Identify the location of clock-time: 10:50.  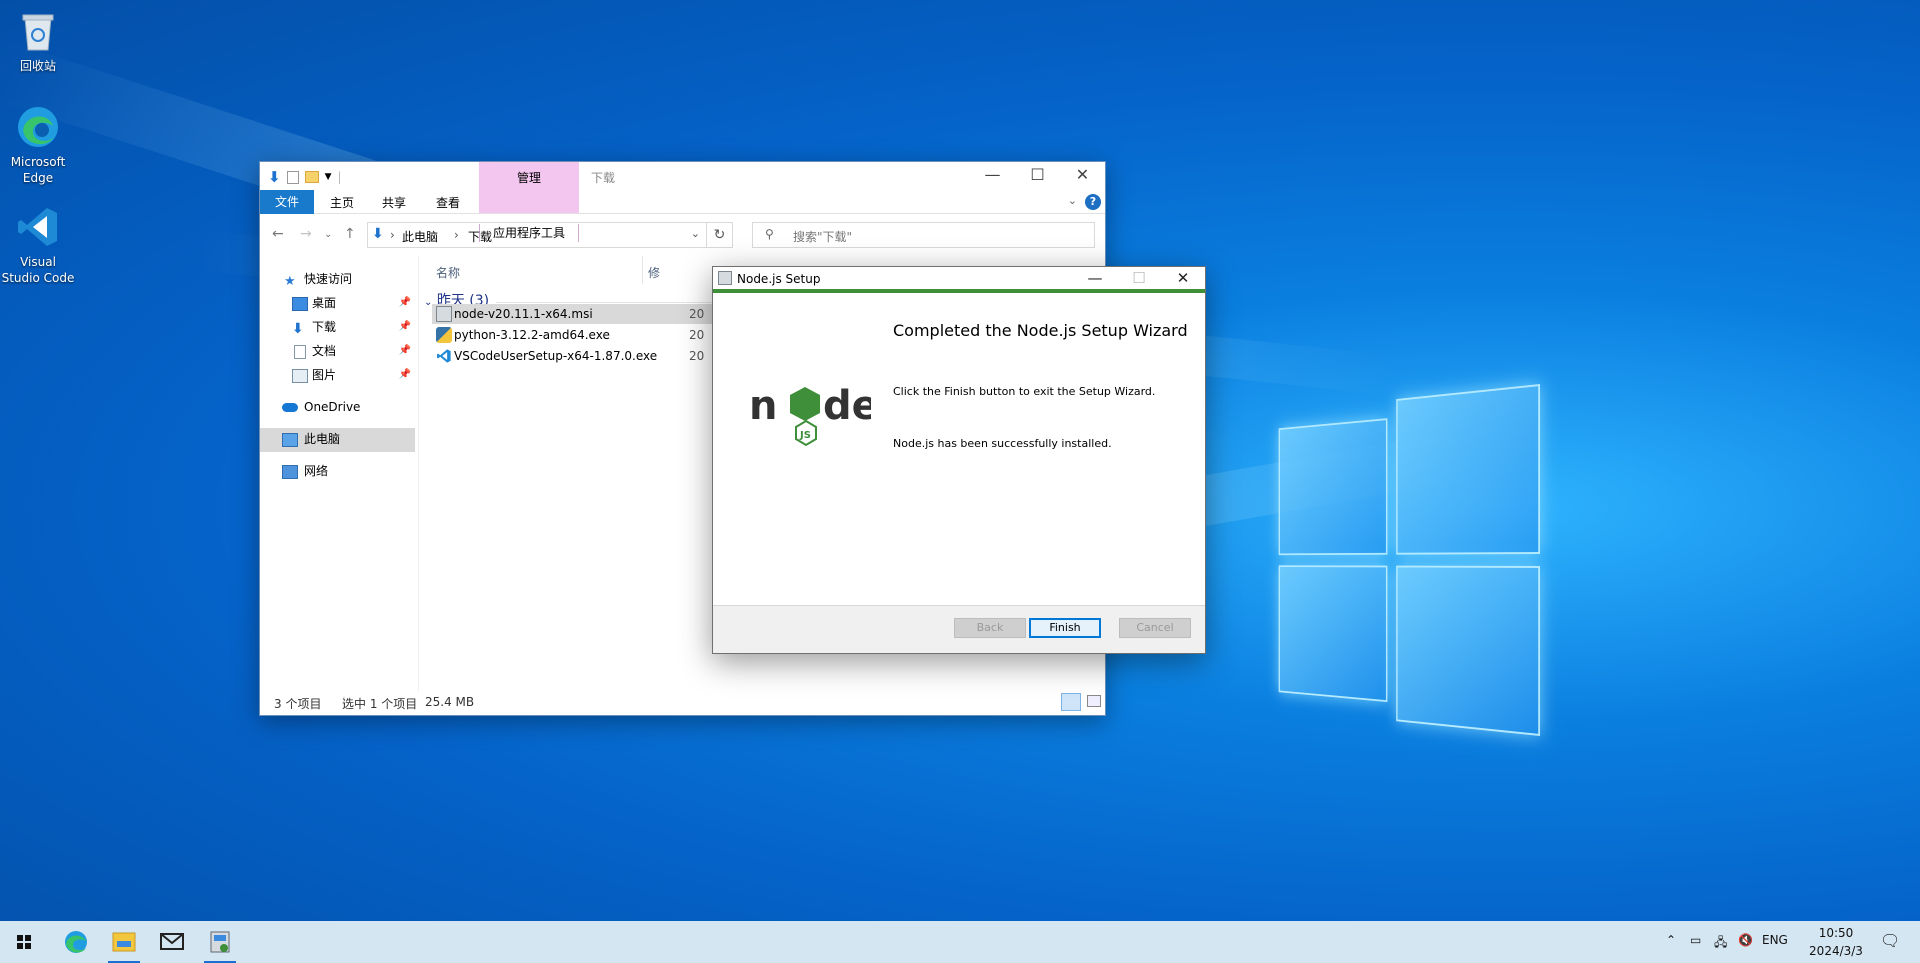
(1836, 933).